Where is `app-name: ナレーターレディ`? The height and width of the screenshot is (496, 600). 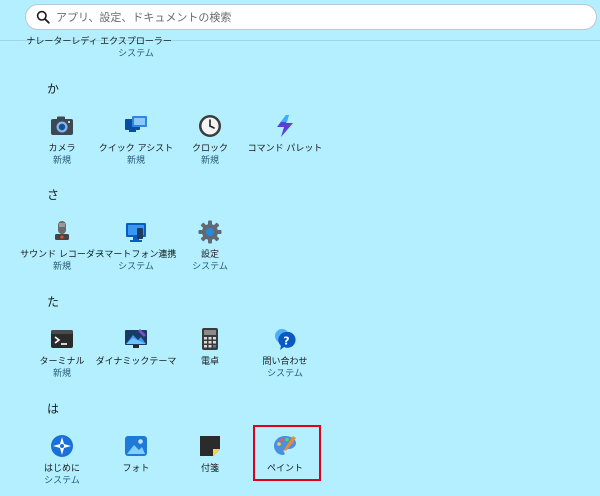 app-name: ナレーターレディ is located at coordinates (62, 42).